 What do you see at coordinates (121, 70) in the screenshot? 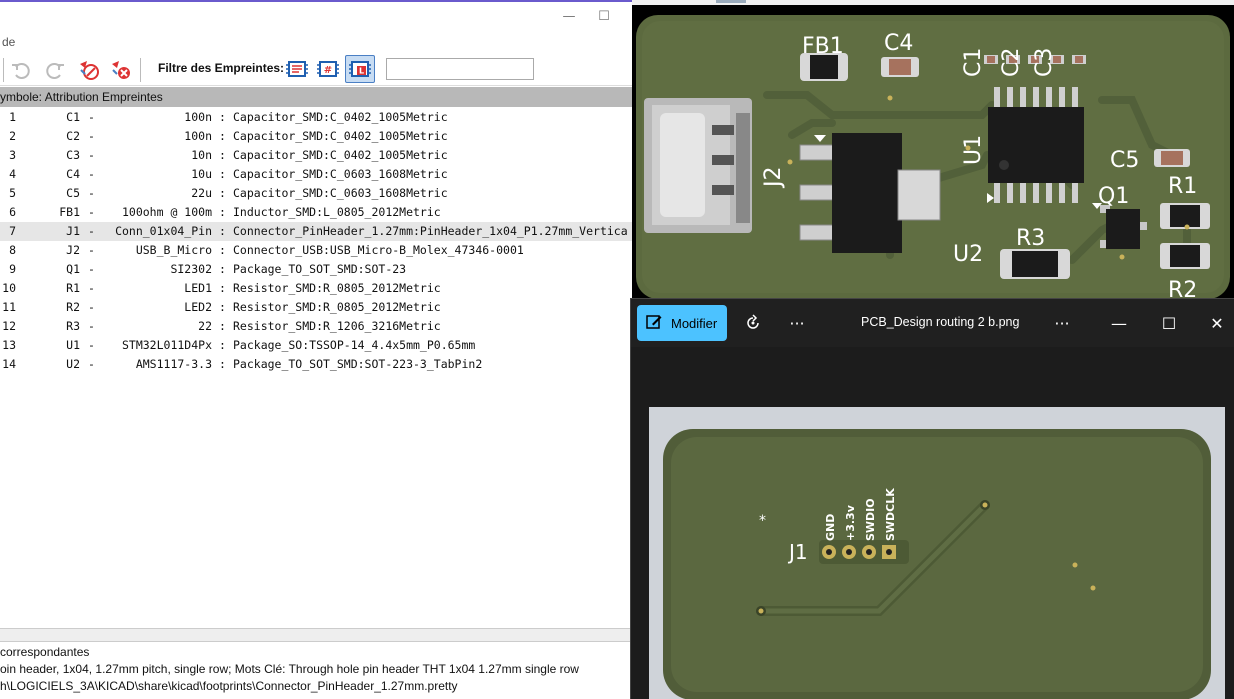
I see `delete-associations-icon` at bounding box center [121, 70].